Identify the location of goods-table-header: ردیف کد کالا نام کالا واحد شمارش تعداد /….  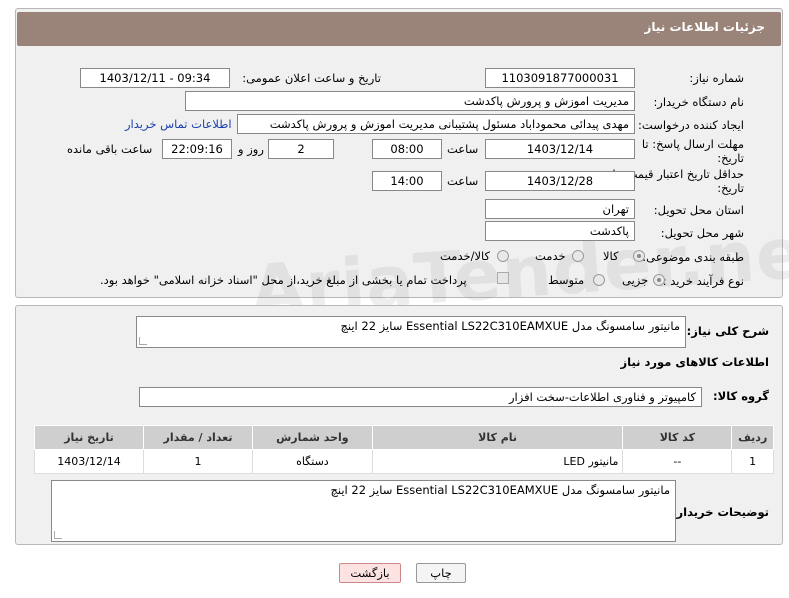
(404, 437).